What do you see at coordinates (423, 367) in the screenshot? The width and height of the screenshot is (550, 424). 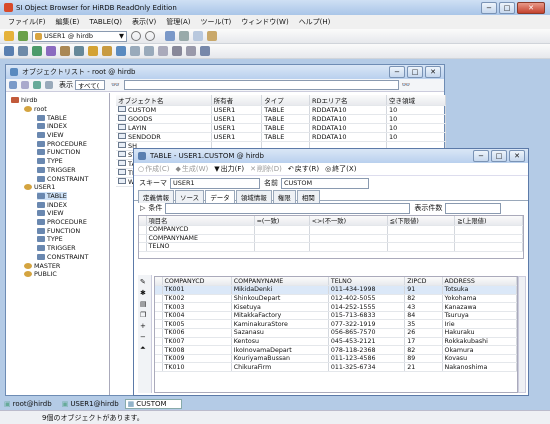 I see `table-cell: 21` at bounding box center [423, 367].